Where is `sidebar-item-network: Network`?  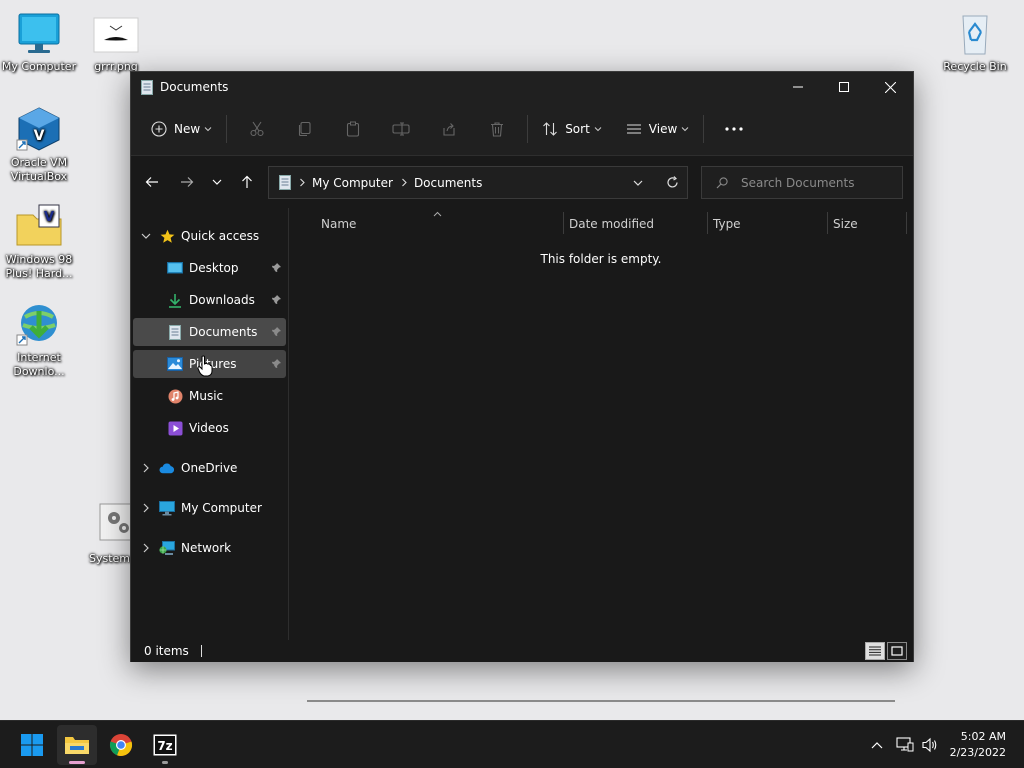 sidebar-item-network: Network is located at coordinates (209, 548).